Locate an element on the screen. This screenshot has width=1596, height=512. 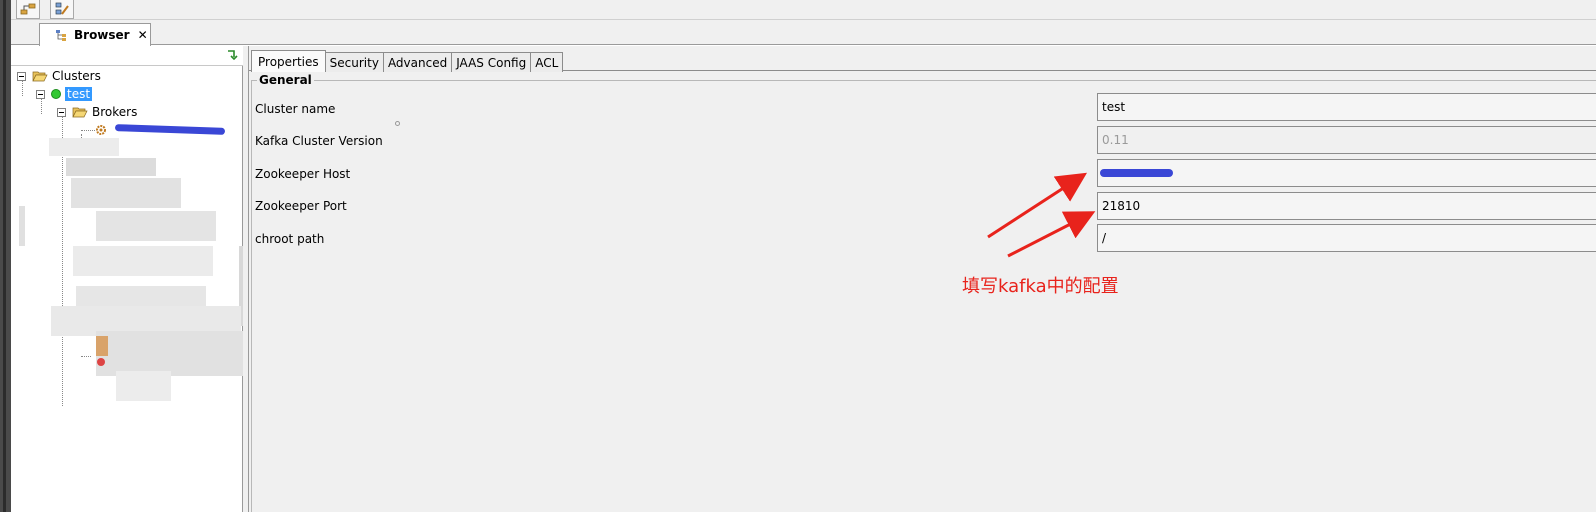
arrow-to-port is located at coordinates (1051, 234).